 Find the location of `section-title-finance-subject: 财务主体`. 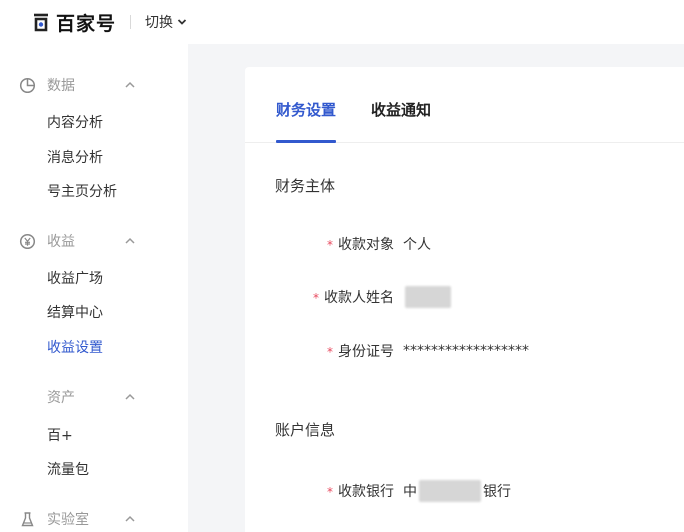

section-title-finance-subject: 财务主体 is located at coordinates (305, 186).